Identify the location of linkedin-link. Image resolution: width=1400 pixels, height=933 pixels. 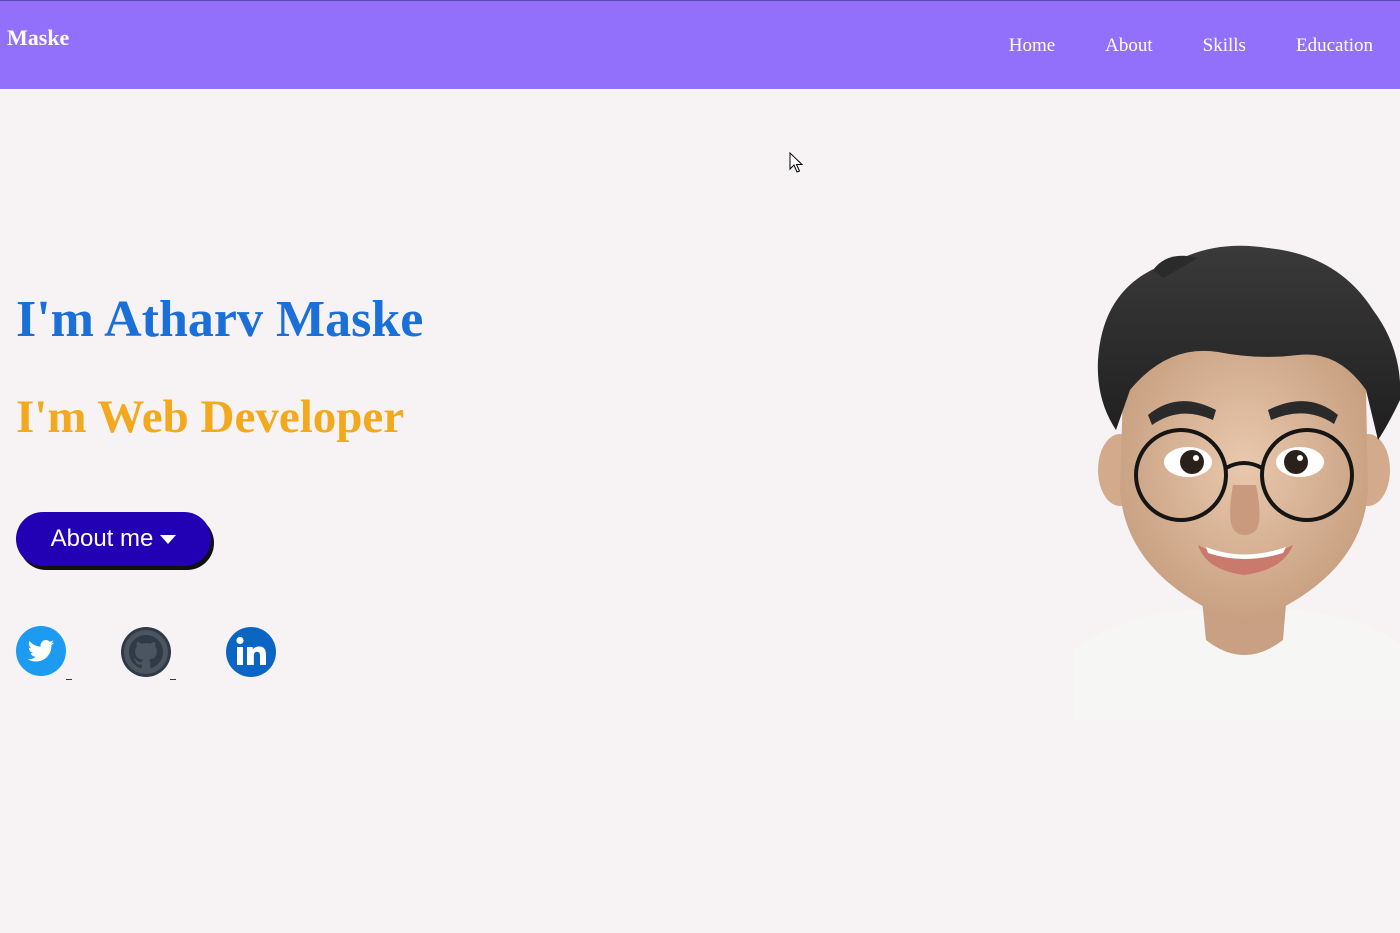
(253, 653).